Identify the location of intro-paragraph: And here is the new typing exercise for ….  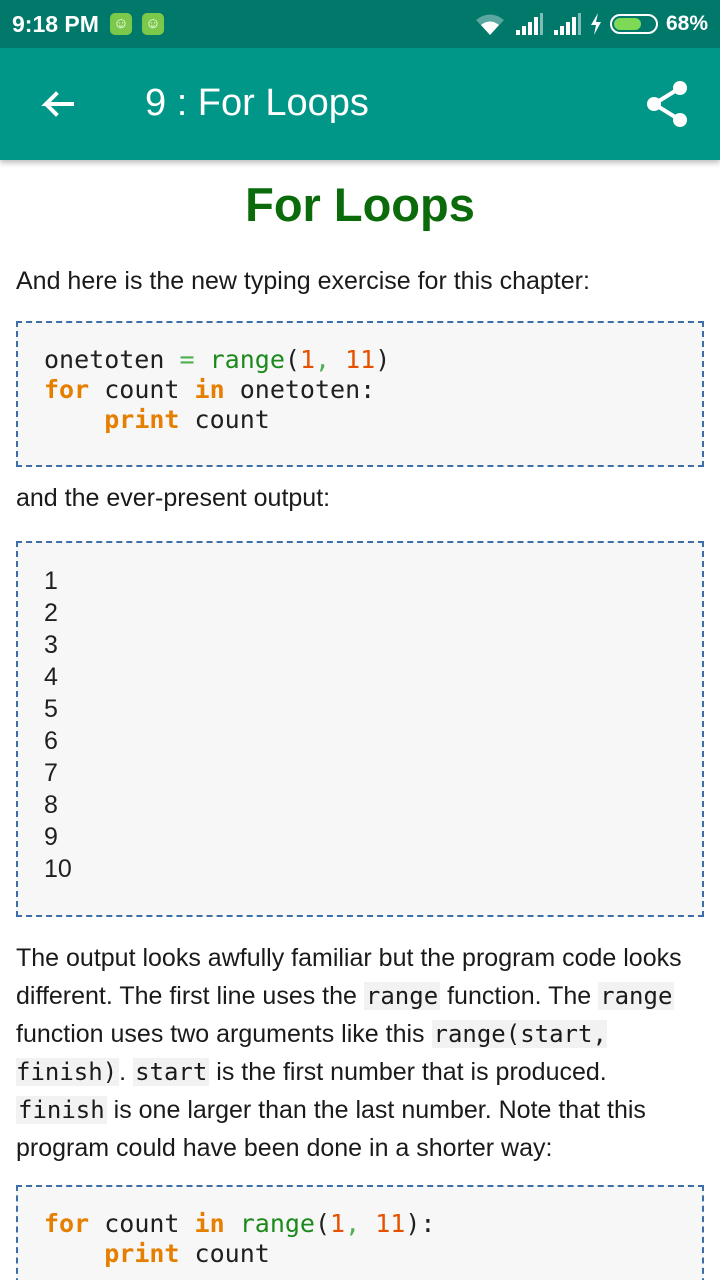
(303, 281).